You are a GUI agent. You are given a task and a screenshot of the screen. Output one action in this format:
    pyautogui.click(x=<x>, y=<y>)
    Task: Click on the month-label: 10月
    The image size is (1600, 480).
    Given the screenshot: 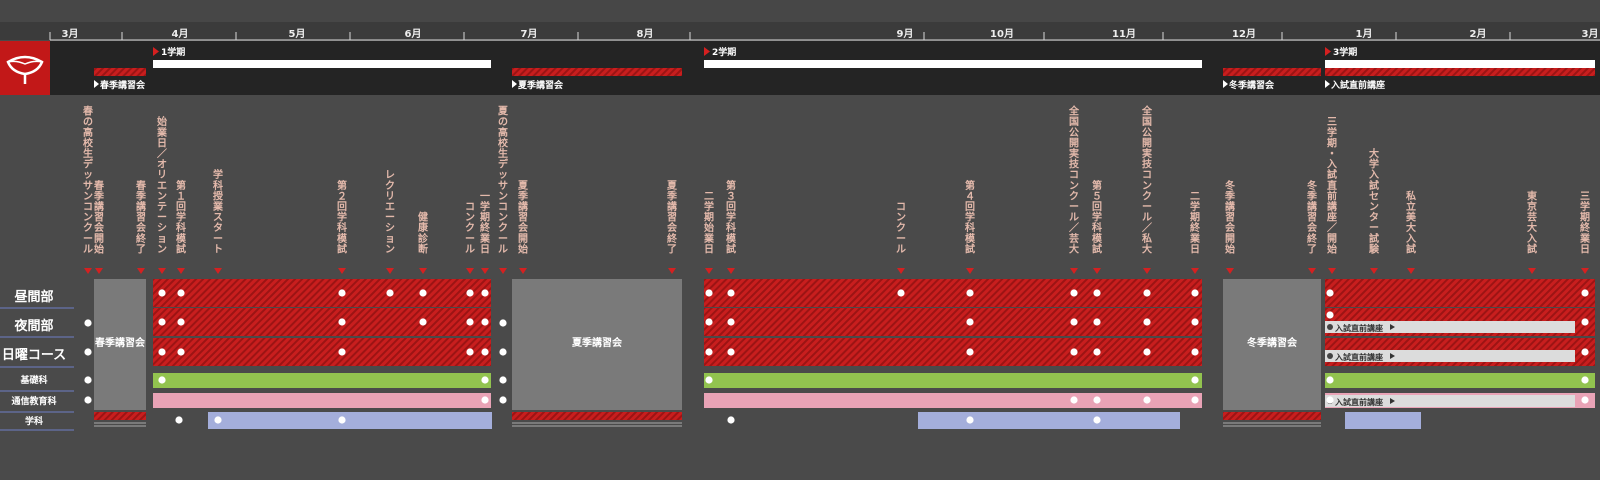 What is the action you would take?
    pyautogui.click(x=1002, y=34)
    